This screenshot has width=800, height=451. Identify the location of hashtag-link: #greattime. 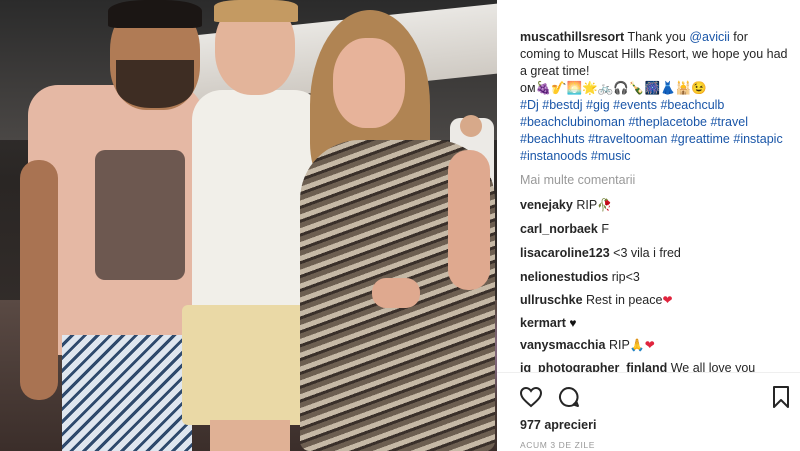
(700, 139).